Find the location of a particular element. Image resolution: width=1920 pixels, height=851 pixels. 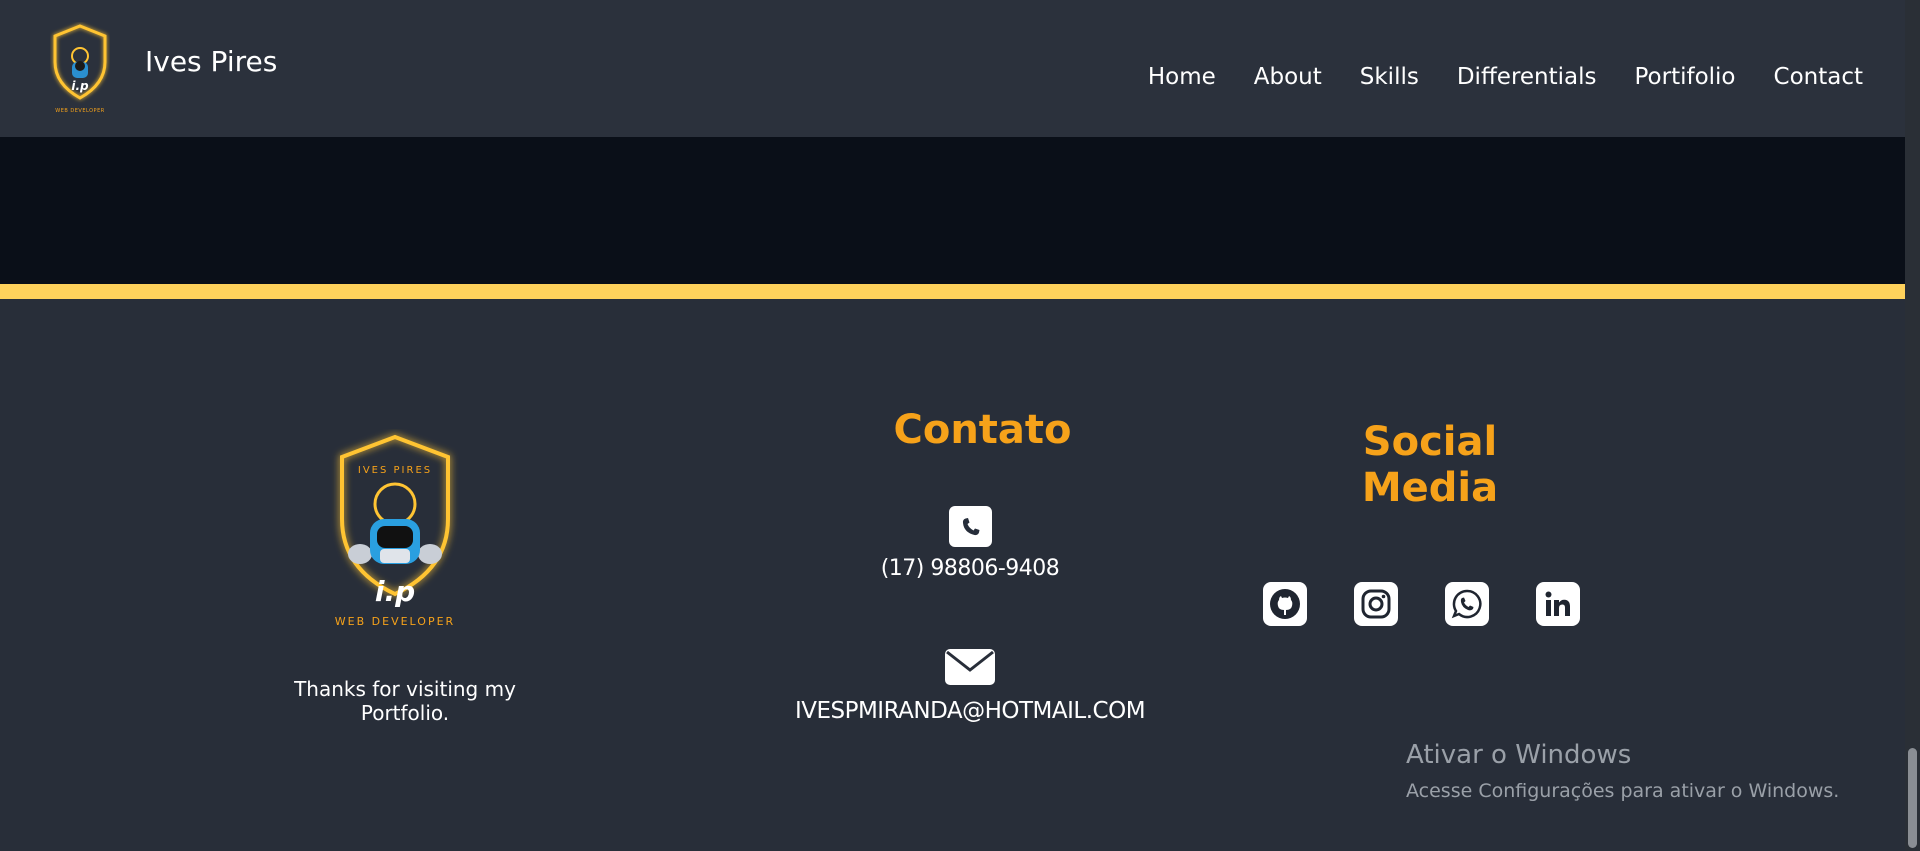

logo-icon: i.p WEB DEVELOPER is located at coordinates (80, 69).